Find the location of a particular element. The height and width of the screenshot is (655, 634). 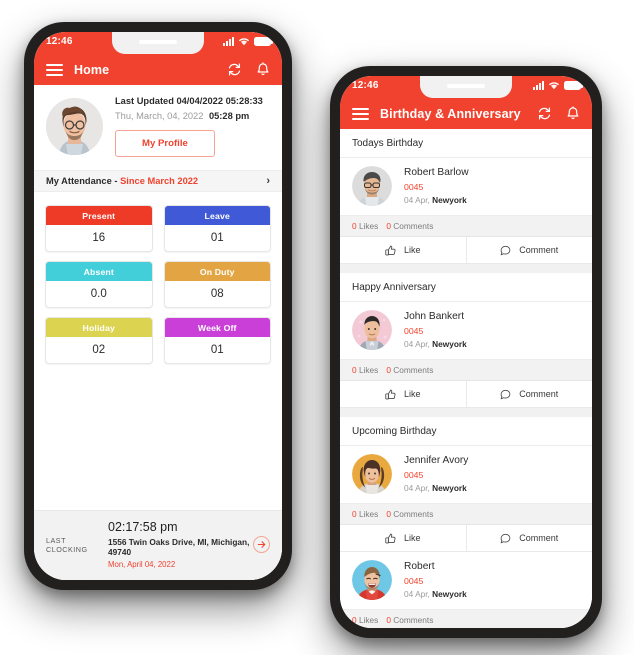

attendance-label: My Attendance - is located at coordinates (82, 181).